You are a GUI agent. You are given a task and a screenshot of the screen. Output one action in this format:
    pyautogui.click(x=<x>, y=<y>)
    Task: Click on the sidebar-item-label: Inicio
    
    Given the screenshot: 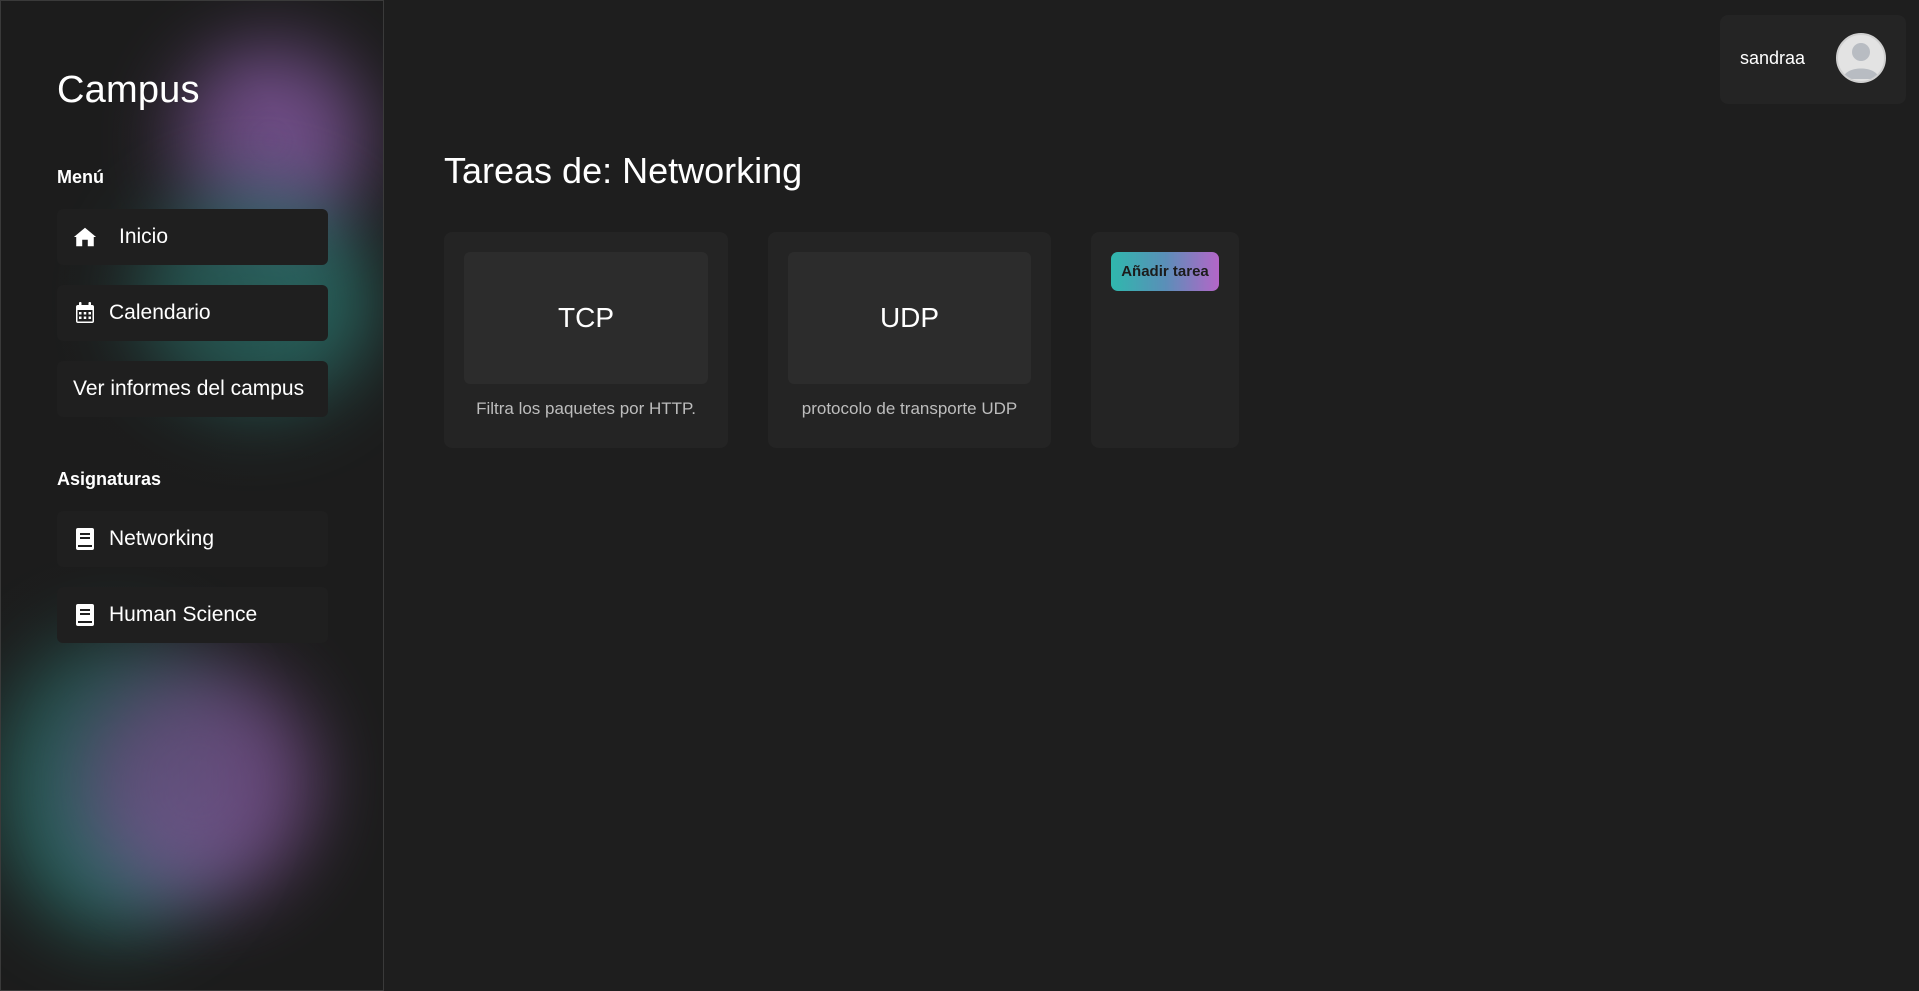 What is the action you would take?
    pyautogui.click(x=144, y=236)
    